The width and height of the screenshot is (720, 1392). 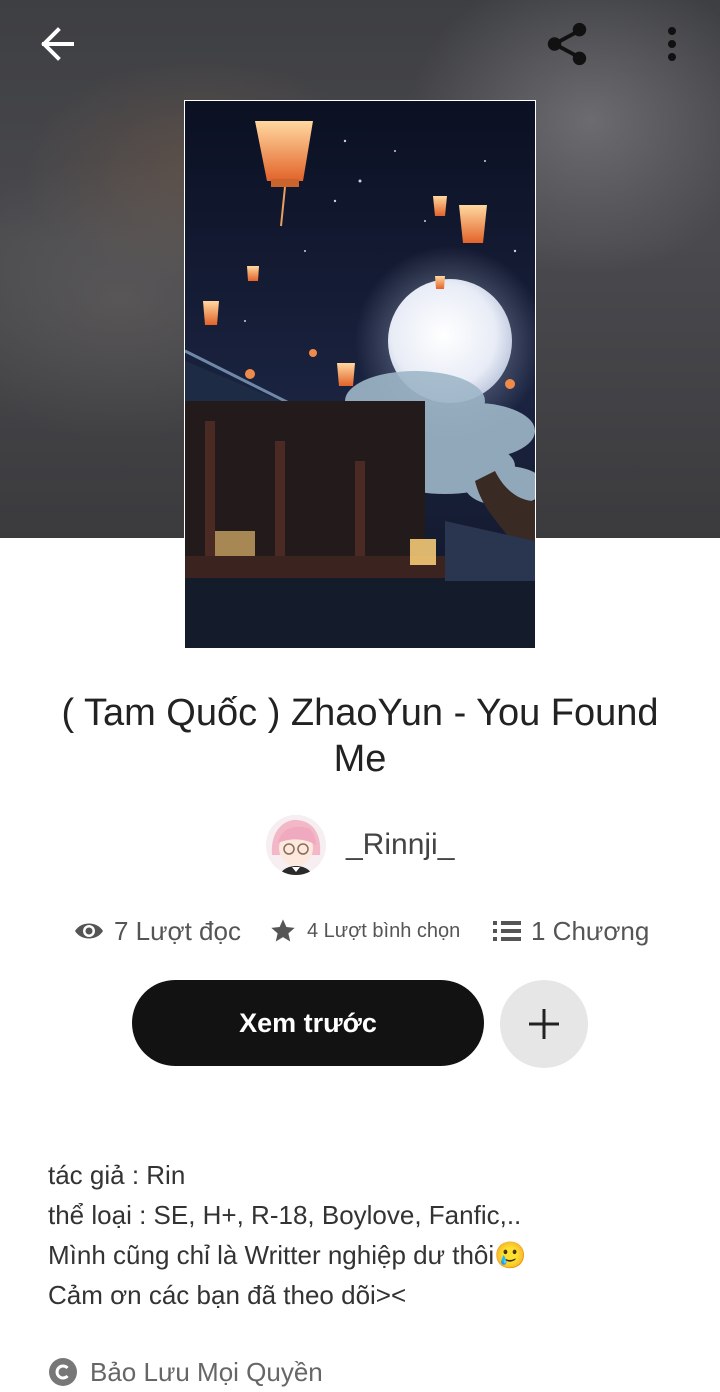 I want to click on description-line: Mình cũng chỉ là Writter nghiệp dư thôi🥲, so click(x=287, y=1255).